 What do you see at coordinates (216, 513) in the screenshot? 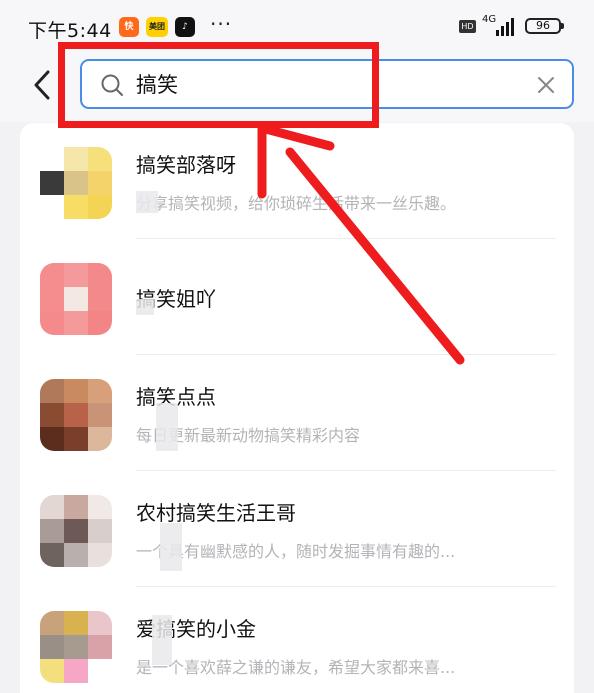
I see `result-title: 农村搞笑生活王哥` at bounding box center [216, 513].